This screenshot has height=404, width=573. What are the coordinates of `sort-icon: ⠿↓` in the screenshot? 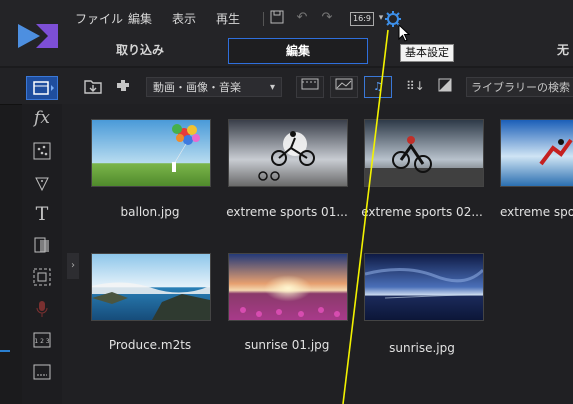 It's located at (415, 86).